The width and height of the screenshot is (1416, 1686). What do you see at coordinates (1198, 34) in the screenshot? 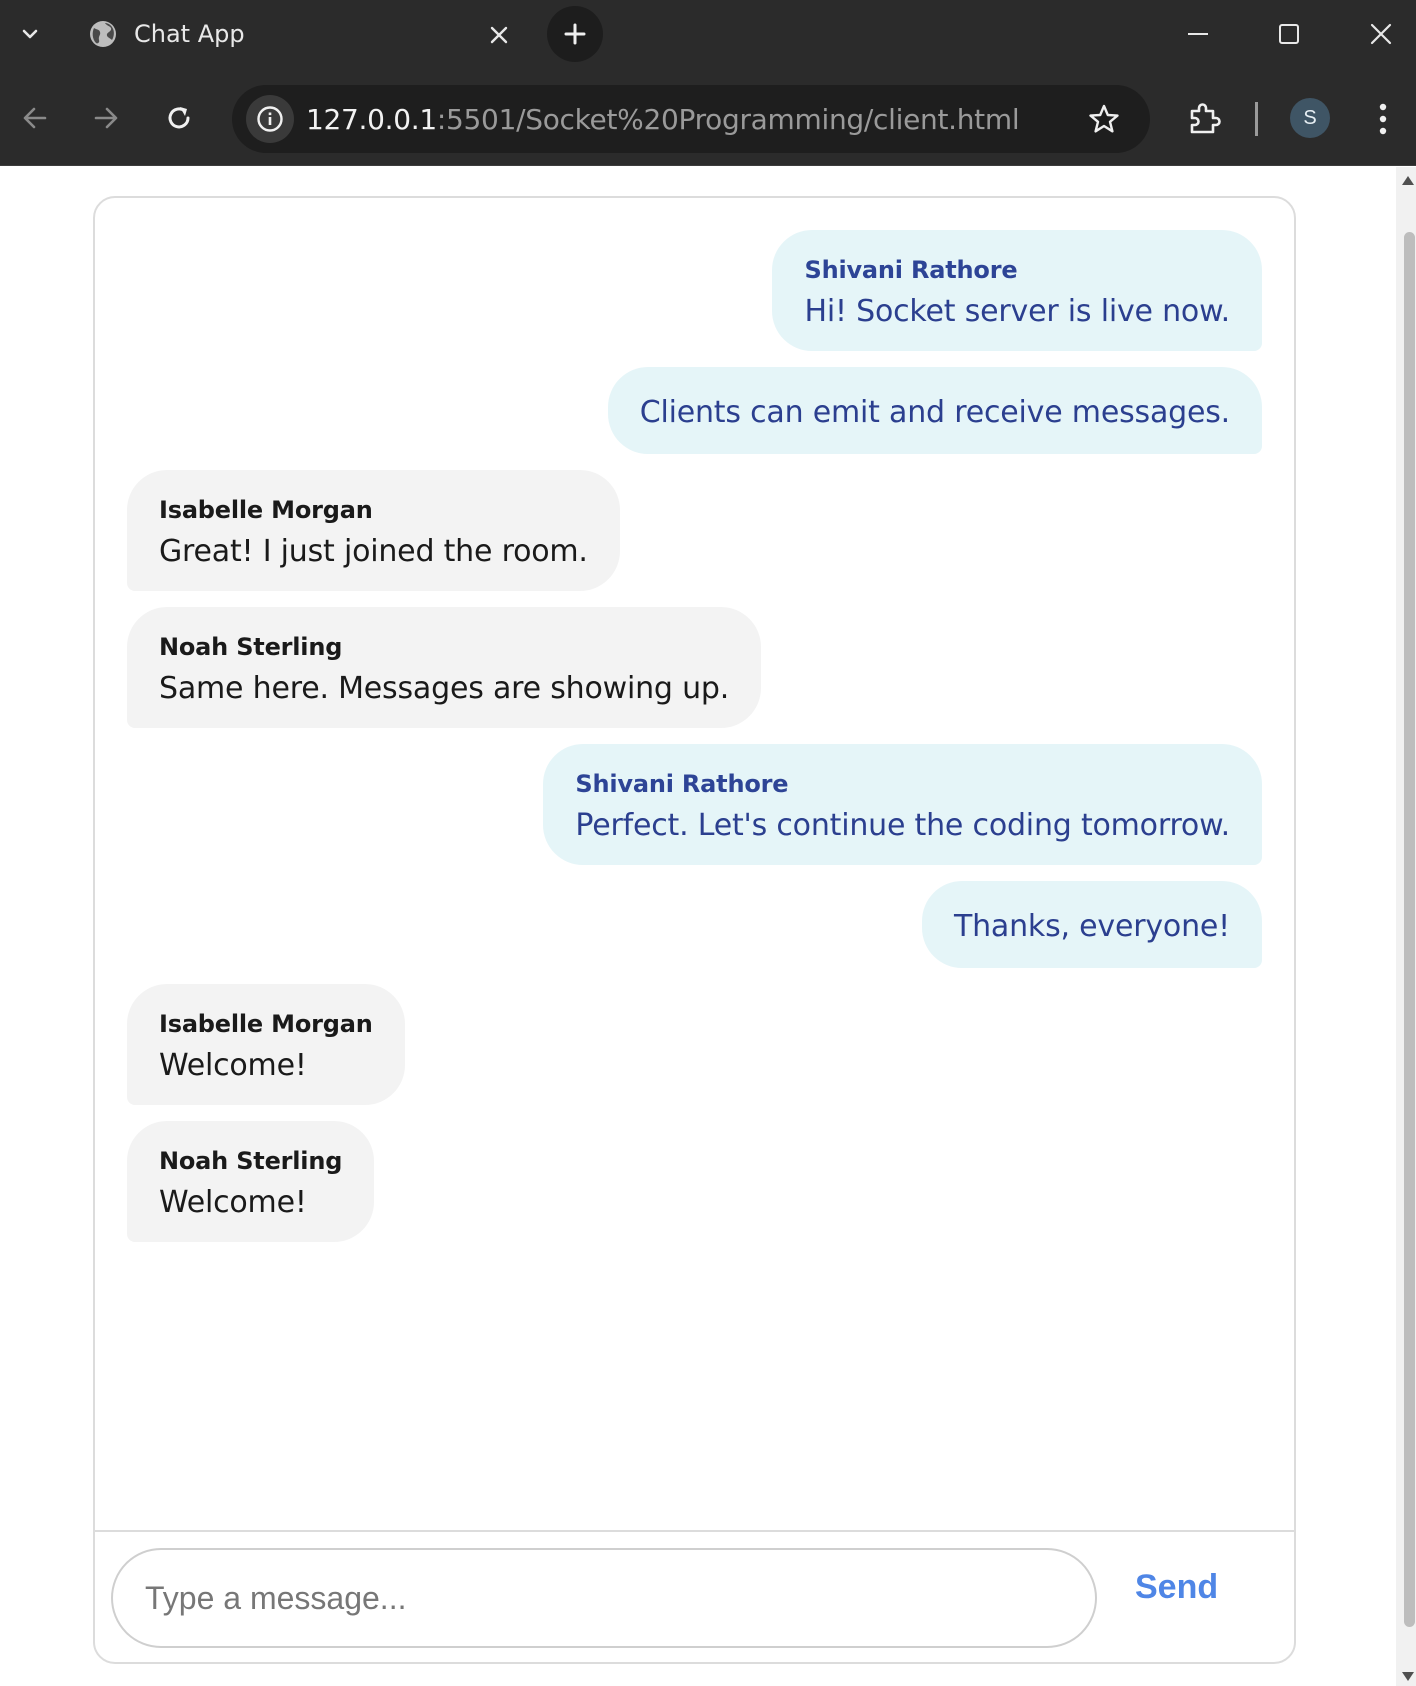
I see `minimize-window-icon` at bounding box center [1198, 34].